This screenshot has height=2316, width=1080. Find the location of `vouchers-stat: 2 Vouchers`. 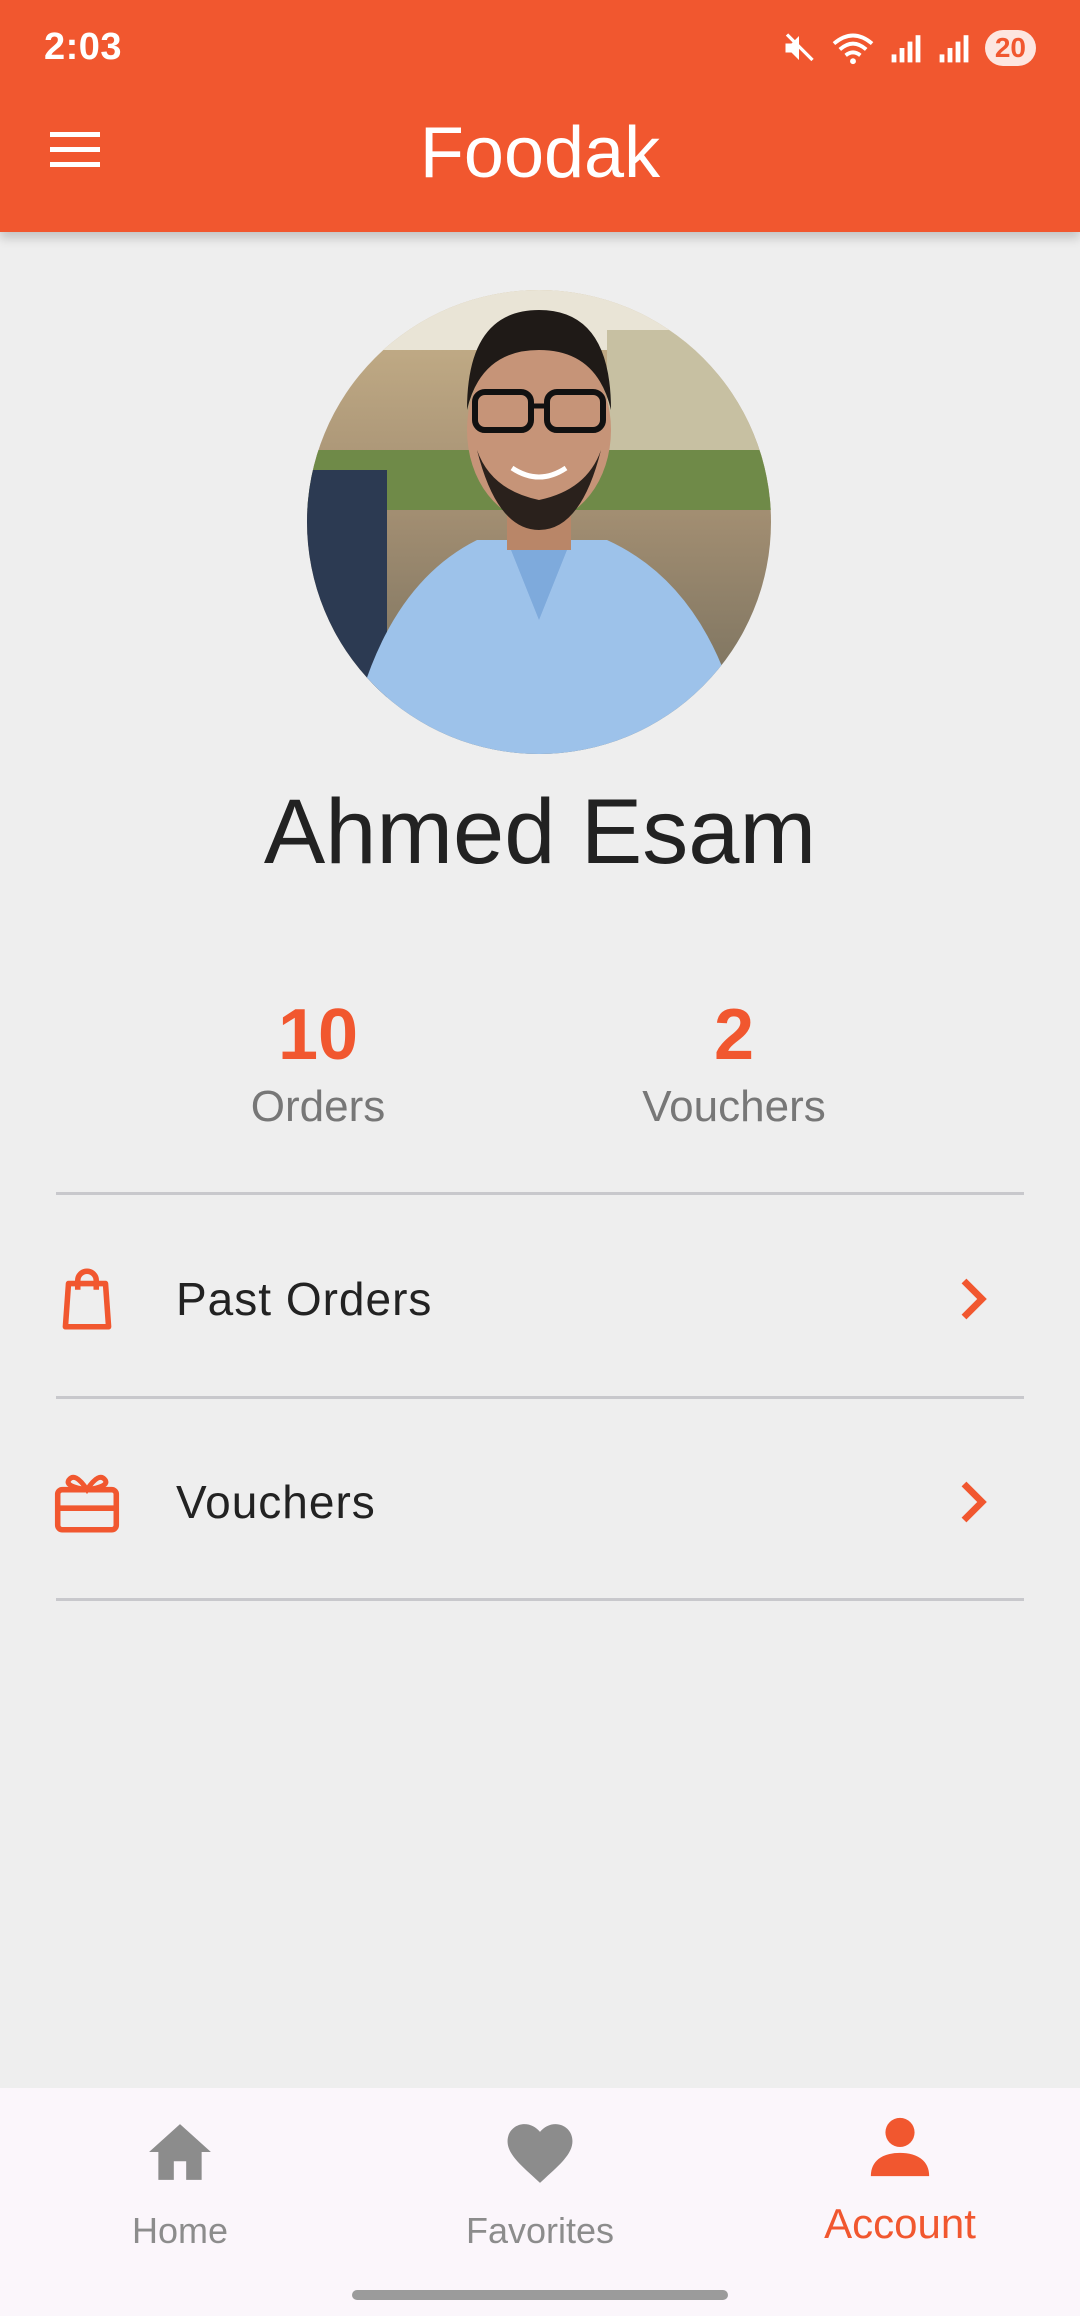

vouchers-stat: 2 Vouchers is located at coordinates (734, 1061).